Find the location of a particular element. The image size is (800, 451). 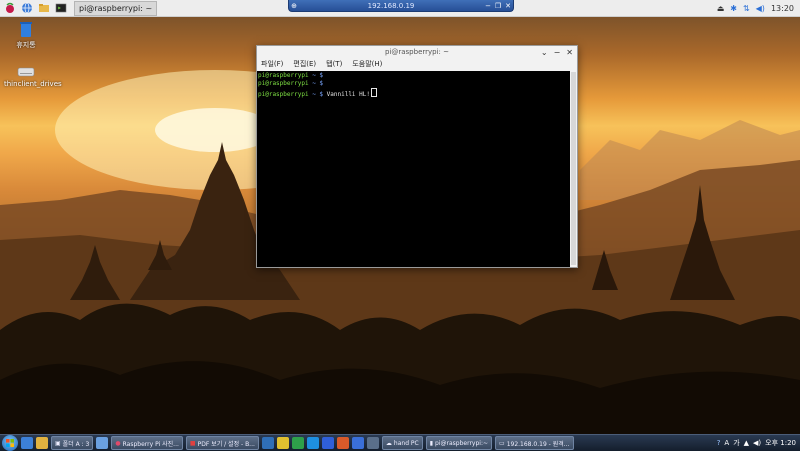

terminal-scrollbar is located at coordinates (573, 168).